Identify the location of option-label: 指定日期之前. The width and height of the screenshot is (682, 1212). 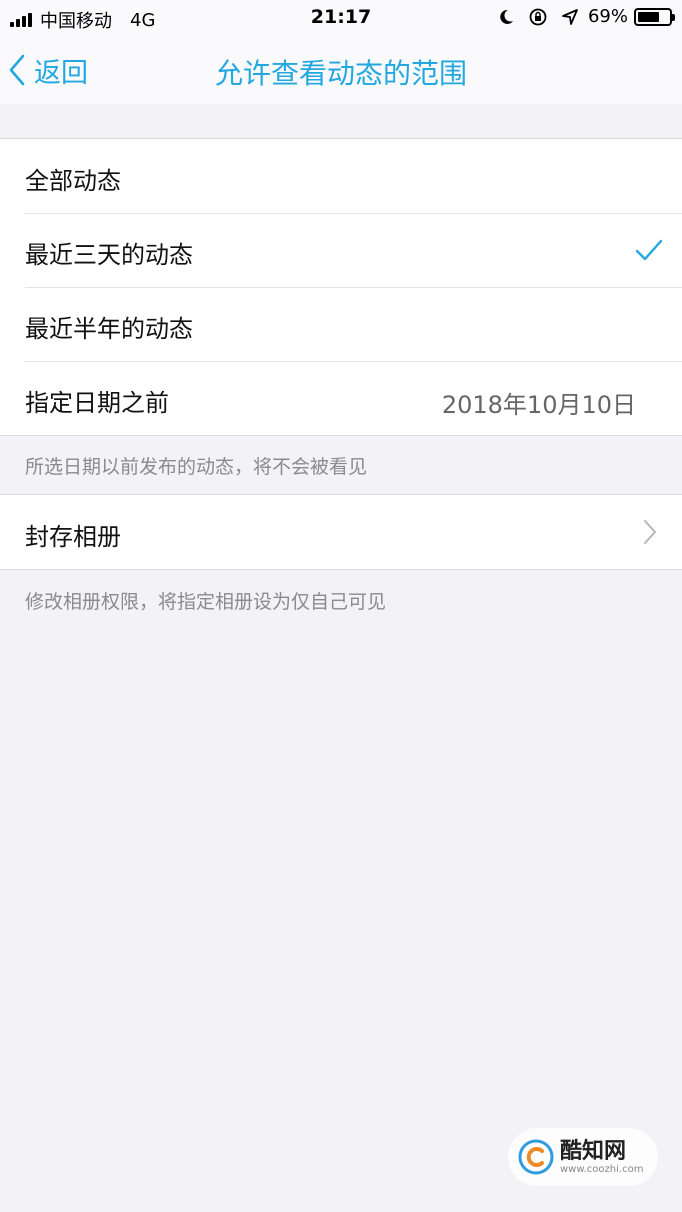
(97, 403).